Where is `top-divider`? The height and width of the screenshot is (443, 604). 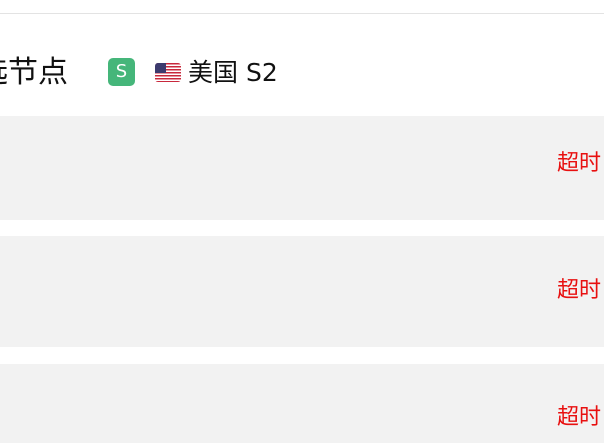 top-divider is located at coordinates (302, 13).